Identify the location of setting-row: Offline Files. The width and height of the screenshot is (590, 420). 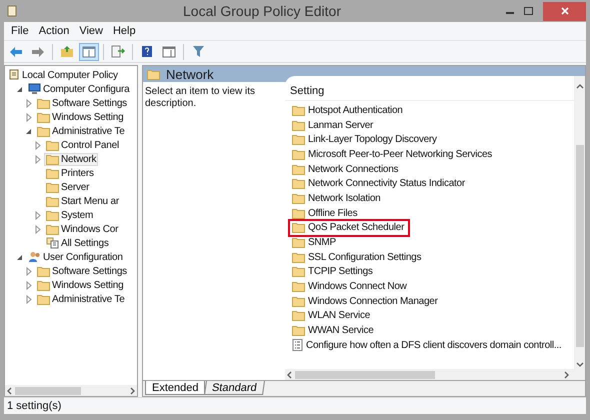
(324, 213).